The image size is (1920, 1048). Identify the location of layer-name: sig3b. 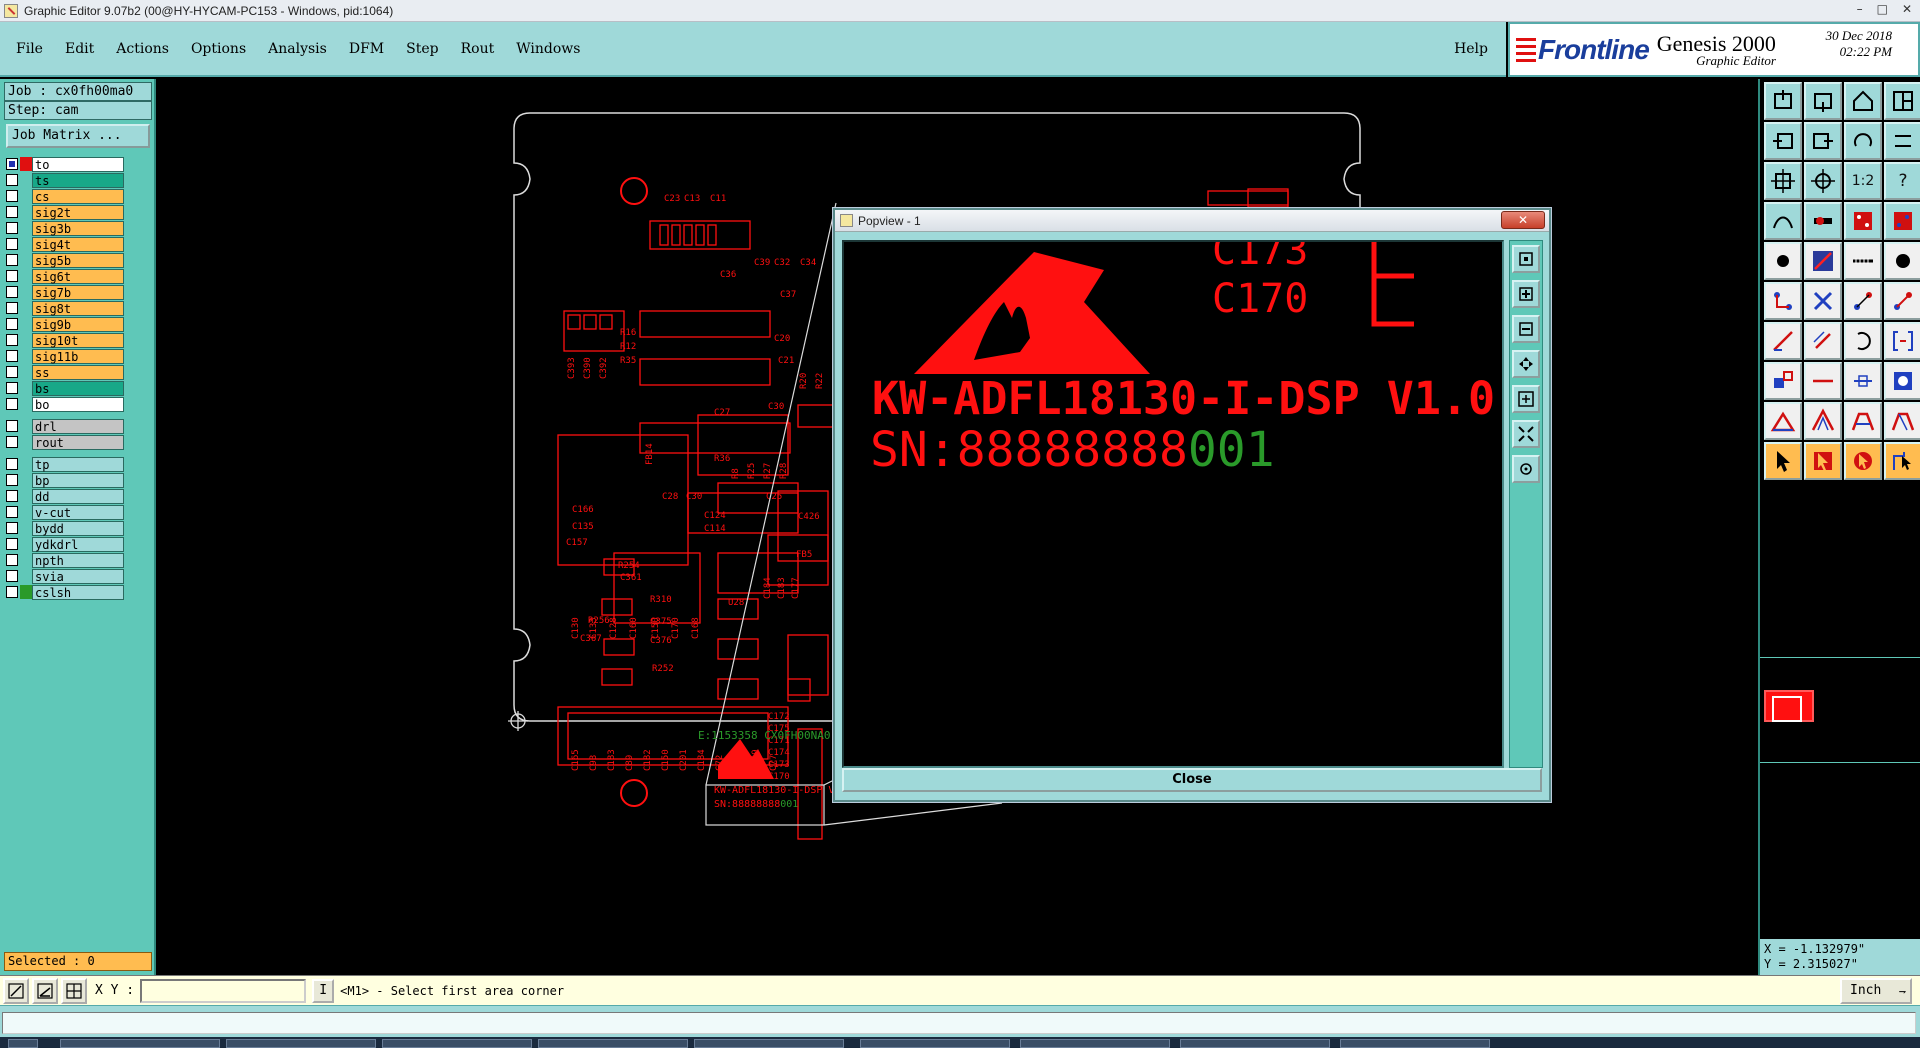
(78, 228).